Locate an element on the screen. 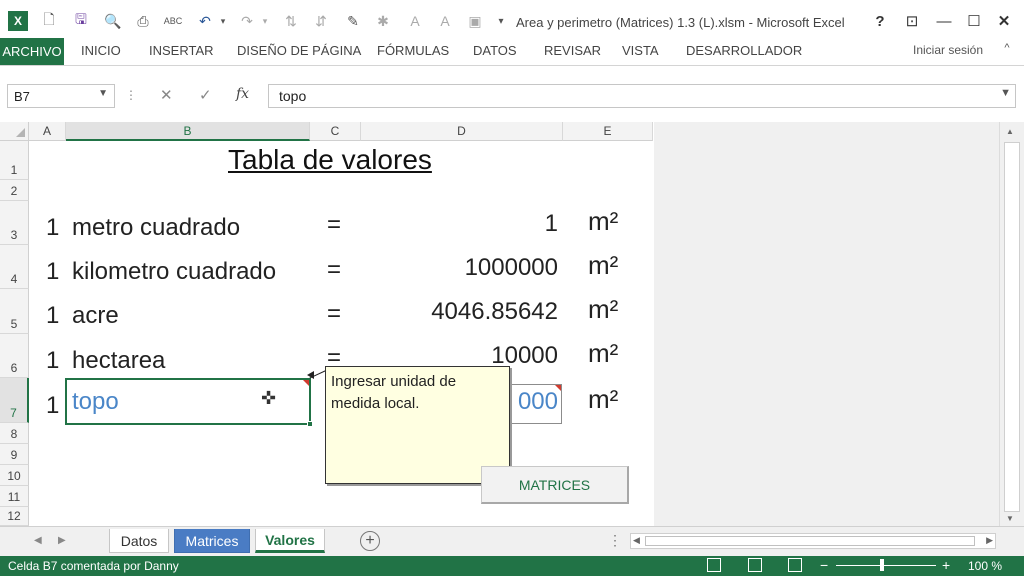 The height and width of the screenshot is (576, 1024). cell-a5: 1 is located at coordinates (52, 316).